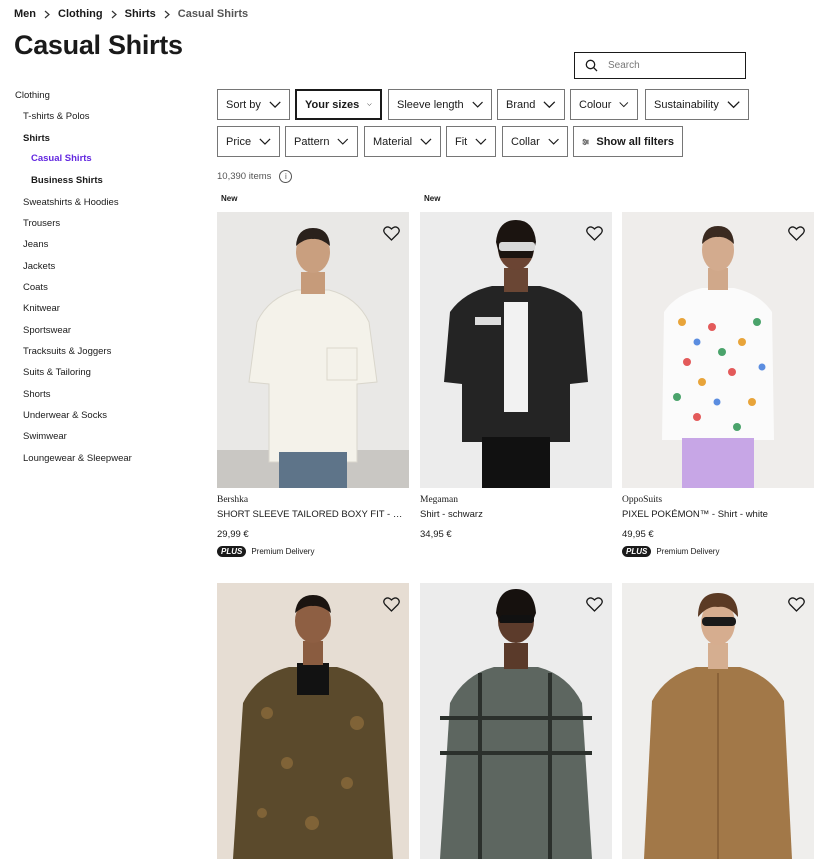 This screenshot has height=859, width=823. What do you see at coordinates (213, 14) in the screenshot?
I see `breadcrumb-current: Casual Shirts` at bounding box center [213, 14].